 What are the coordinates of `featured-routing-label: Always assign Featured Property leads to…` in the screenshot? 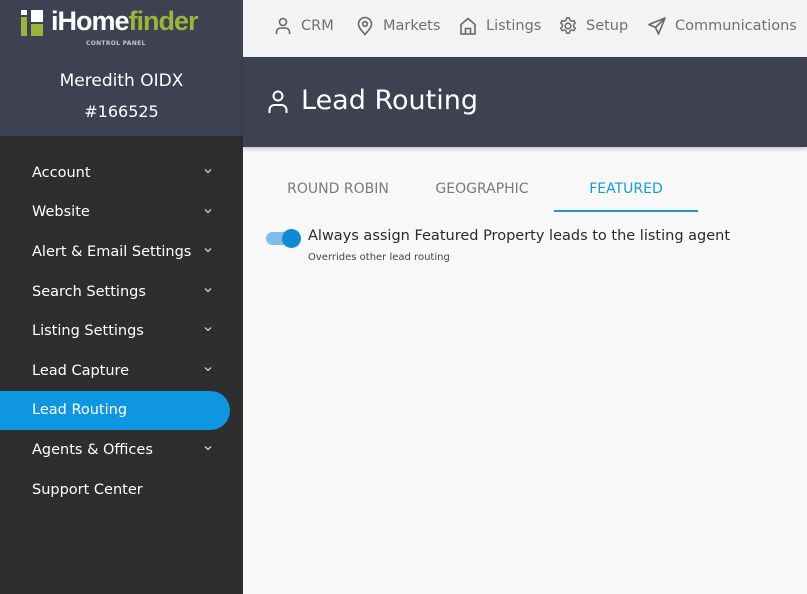 It's located at (519, 236).